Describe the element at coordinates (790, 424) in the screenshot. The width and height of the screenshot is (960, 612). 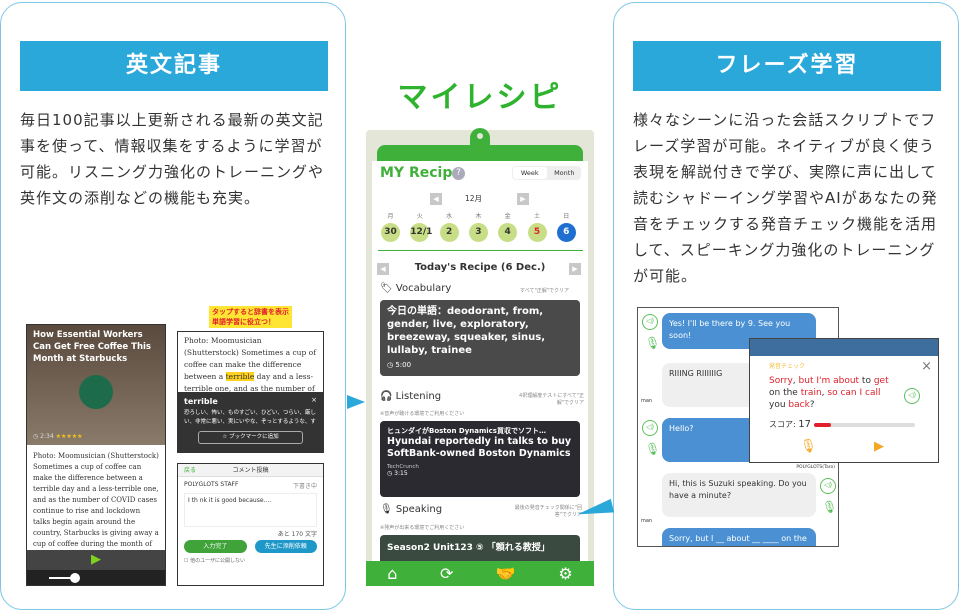
I see `score-label: スコア: 17` at that location.